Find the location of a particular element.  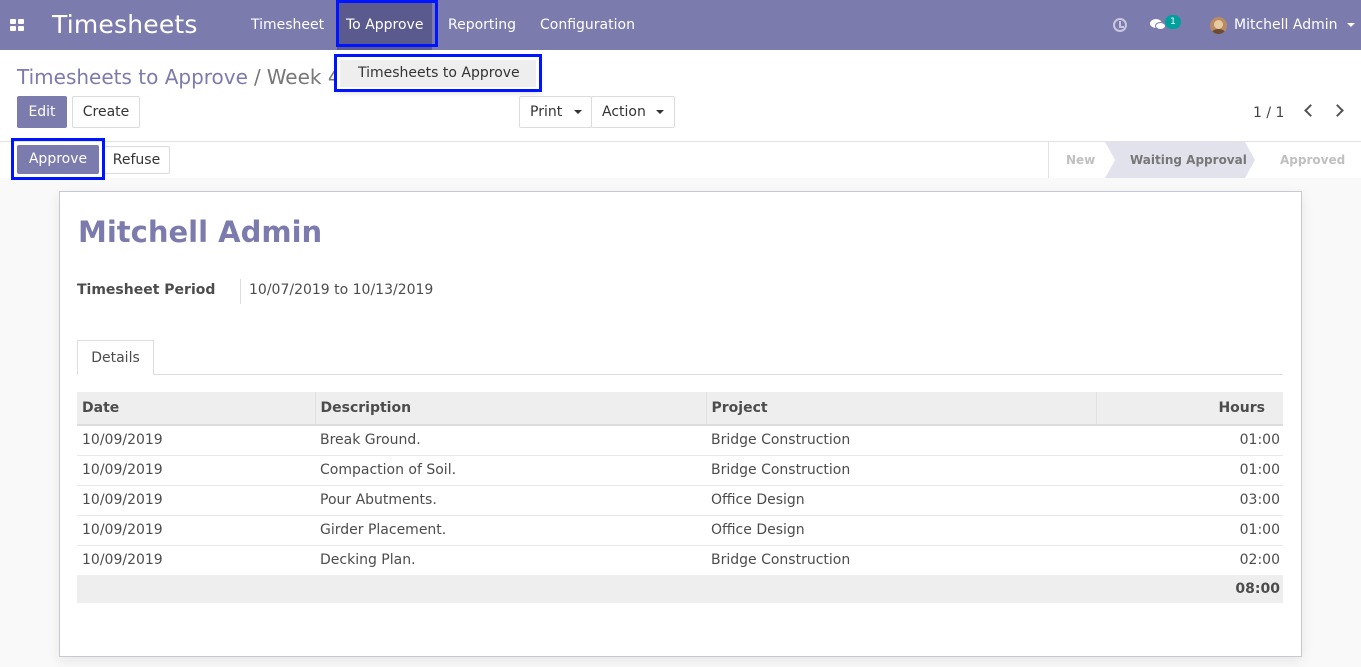

stage-approved: Approved is located at coordinates (1312, 160).